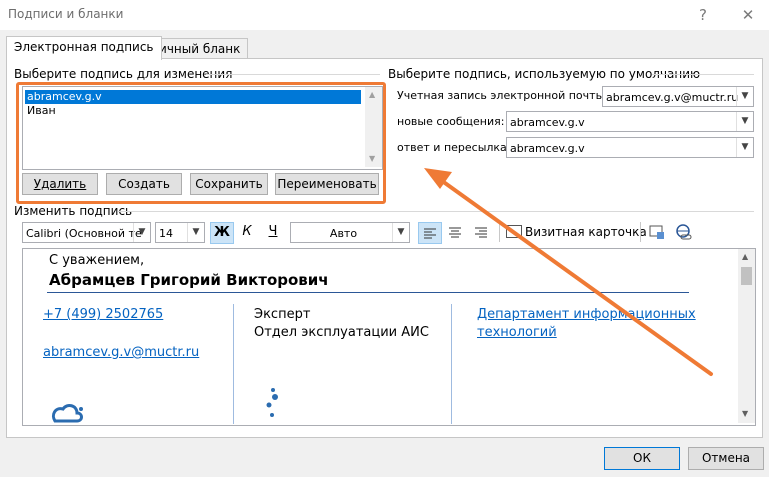 The image size is (769, 477). Describe the element at coordinates (746, 276) in the screenshot. I see `scroll-thumb` at that location.